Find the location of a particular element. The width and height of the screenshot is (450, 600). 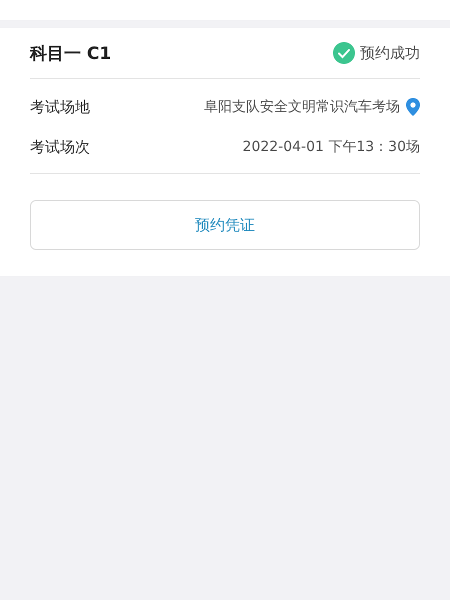

detail-value: 阜阳支队安全文明常识汽车考场 is located at coordinates (302, 107).